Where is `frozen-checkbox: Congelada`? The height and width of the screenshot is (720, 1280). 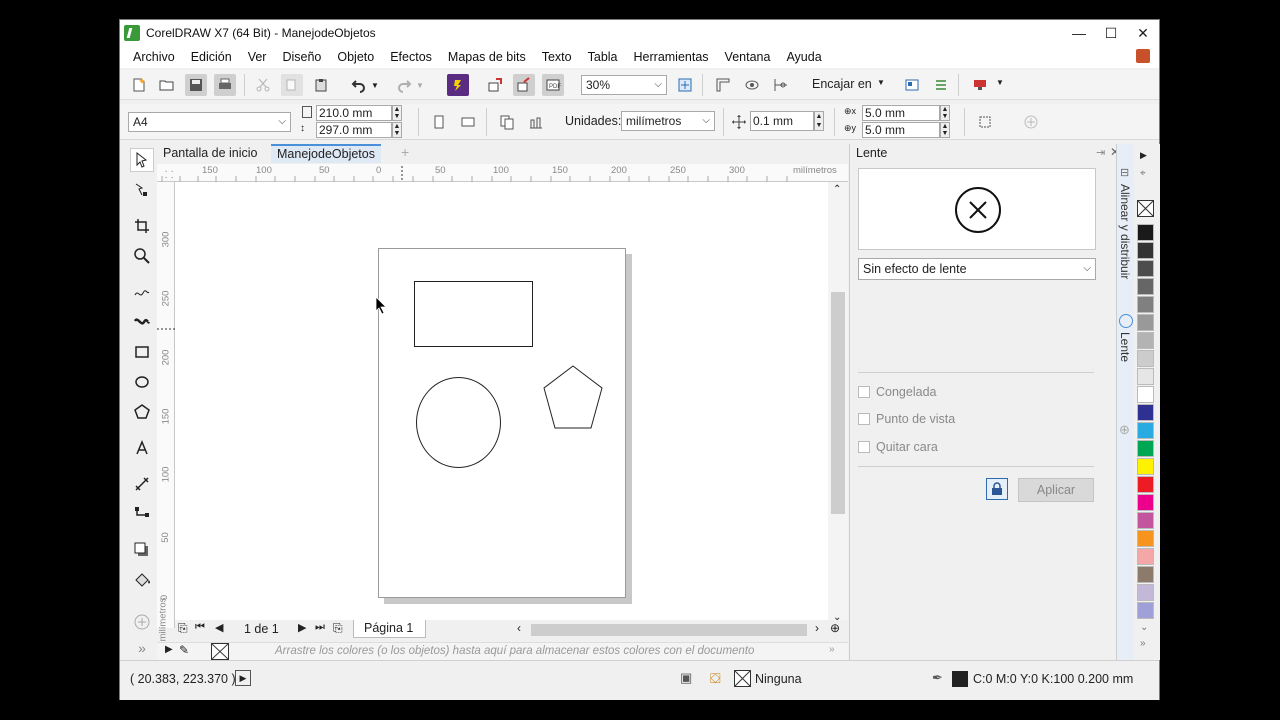
frozen-checkbox: Congelada is located at coordinates (897, 392).